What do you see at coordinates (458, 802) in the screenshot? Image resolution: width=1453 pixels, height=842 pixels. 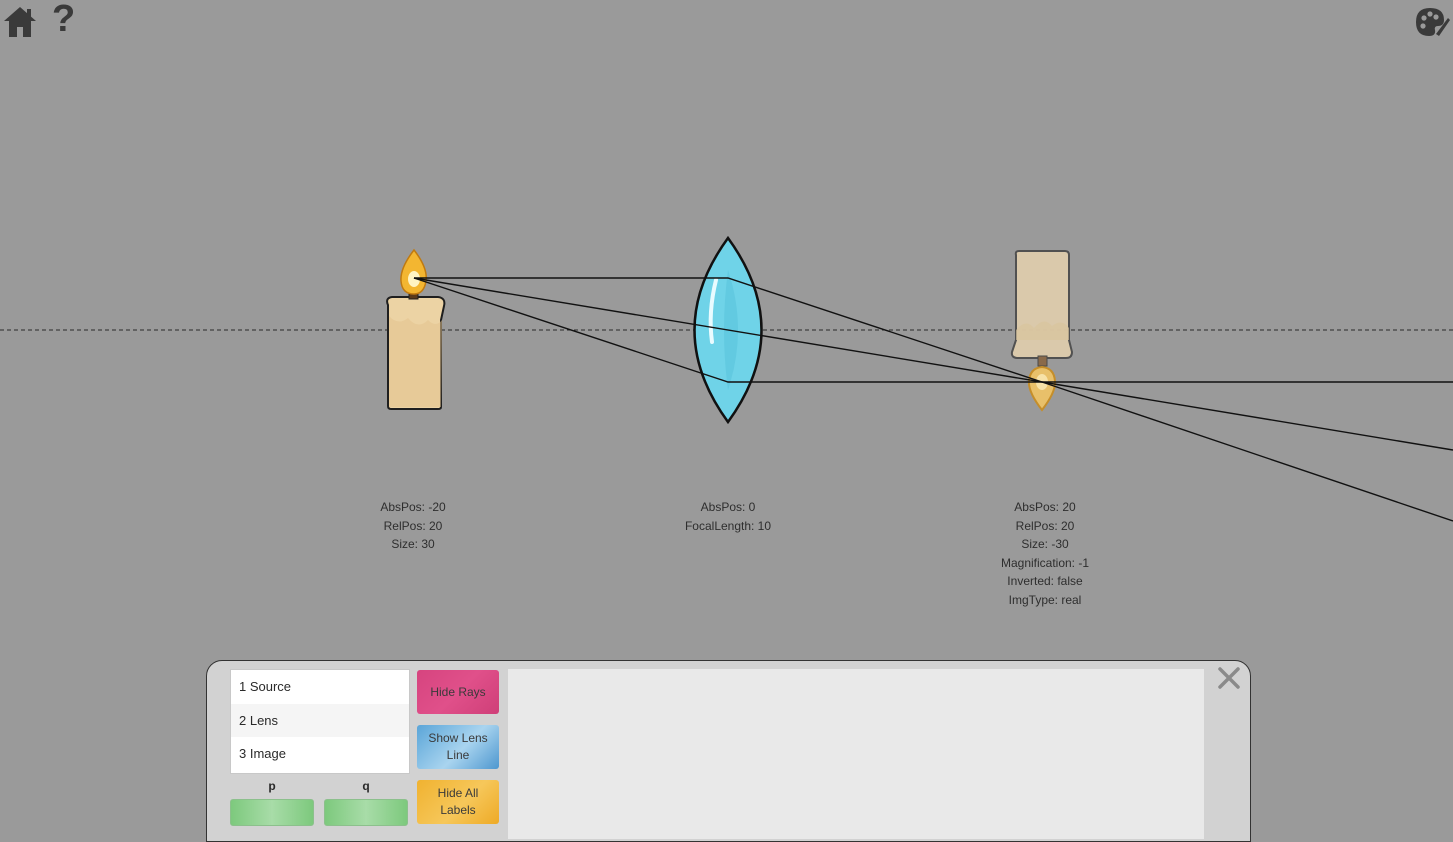 I see `hide-all-labels-button: Hide All Labels` at bounding box center [458, 802].